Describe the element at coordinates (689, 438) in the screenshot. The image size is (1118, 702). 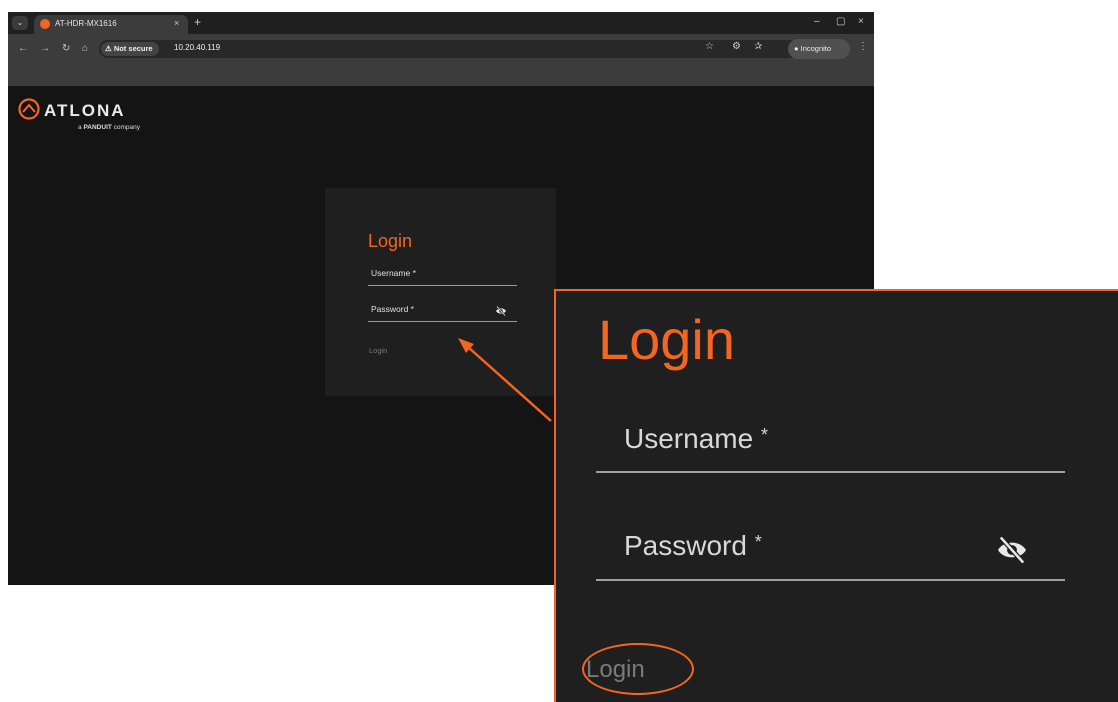
I see `zoom-username-text: Username` at that location.